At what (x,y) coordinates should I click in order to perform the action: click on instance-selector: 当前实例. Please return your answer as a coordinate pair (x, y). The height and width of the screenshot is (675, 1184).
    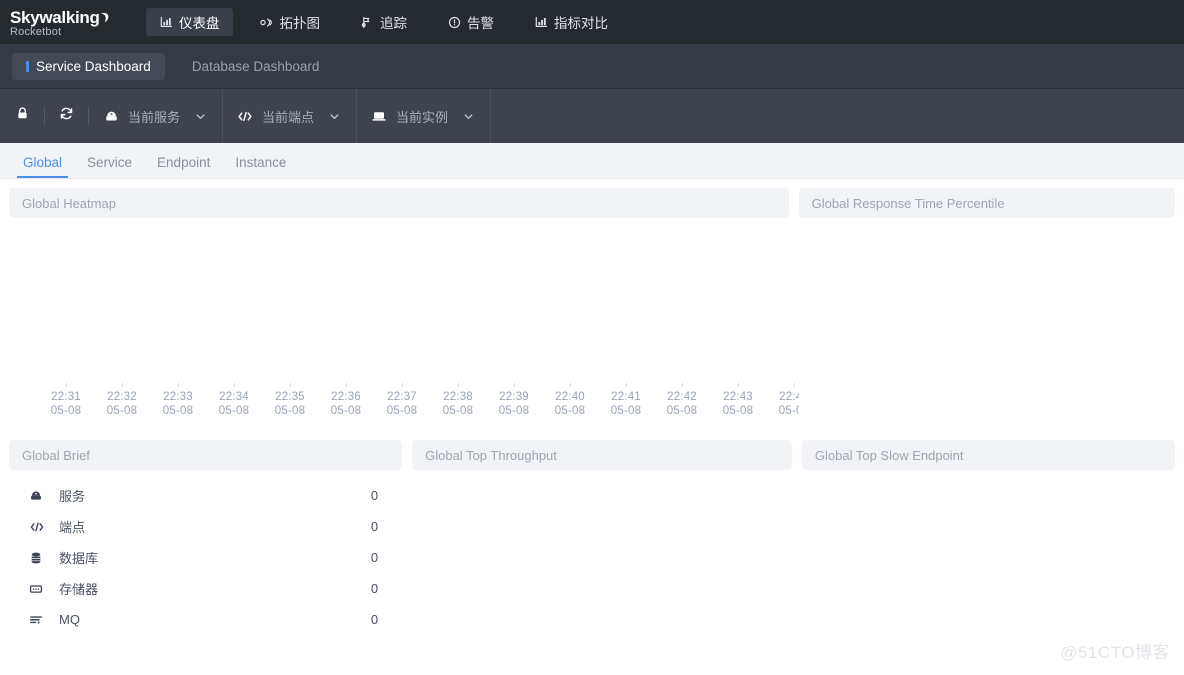
    Looking at the image, I should click on (423, 116).